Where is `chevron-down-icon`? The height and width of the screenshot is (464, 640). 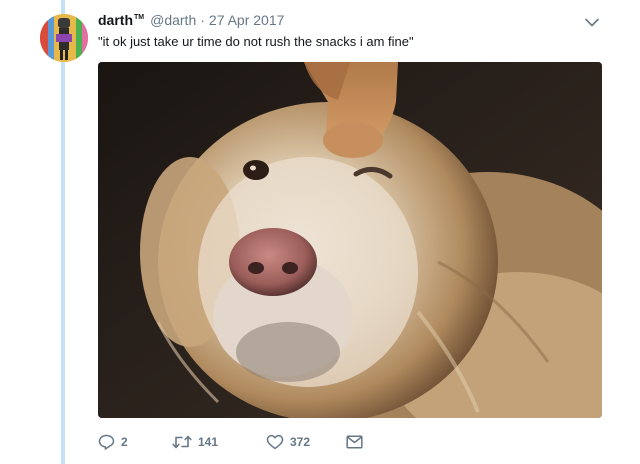 chevron-down-icon is located at coordinates (592, 22).